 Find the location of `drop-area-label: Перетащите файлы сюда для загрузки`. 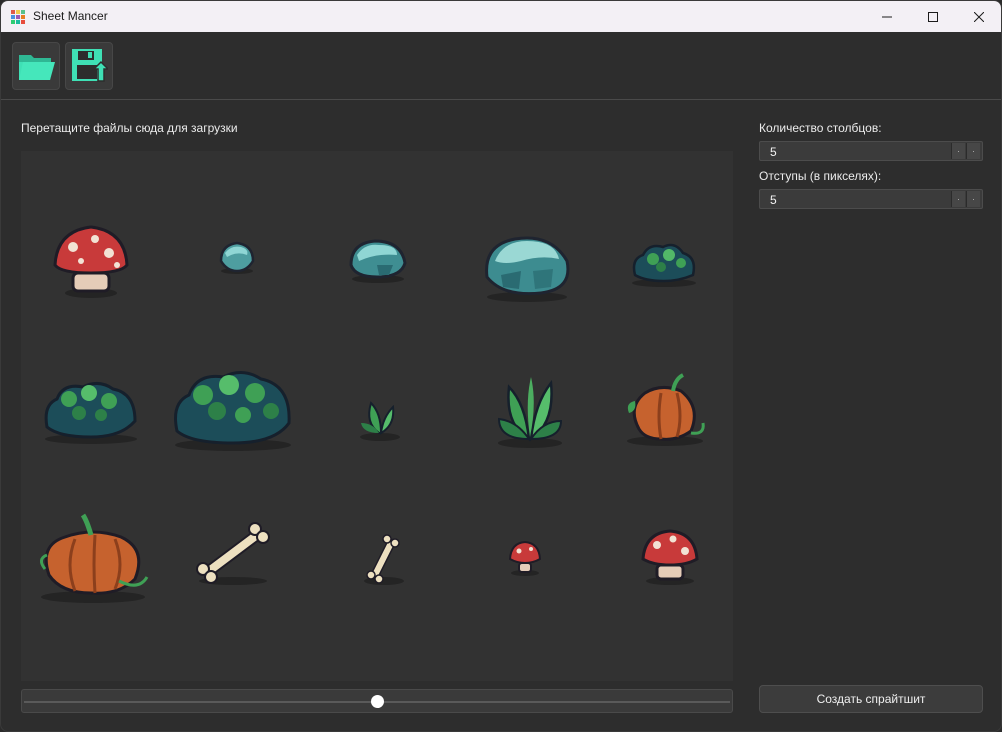

drop-area-label: Перетащите файлы сюда для загрузки is located at coordinates (129, 128).